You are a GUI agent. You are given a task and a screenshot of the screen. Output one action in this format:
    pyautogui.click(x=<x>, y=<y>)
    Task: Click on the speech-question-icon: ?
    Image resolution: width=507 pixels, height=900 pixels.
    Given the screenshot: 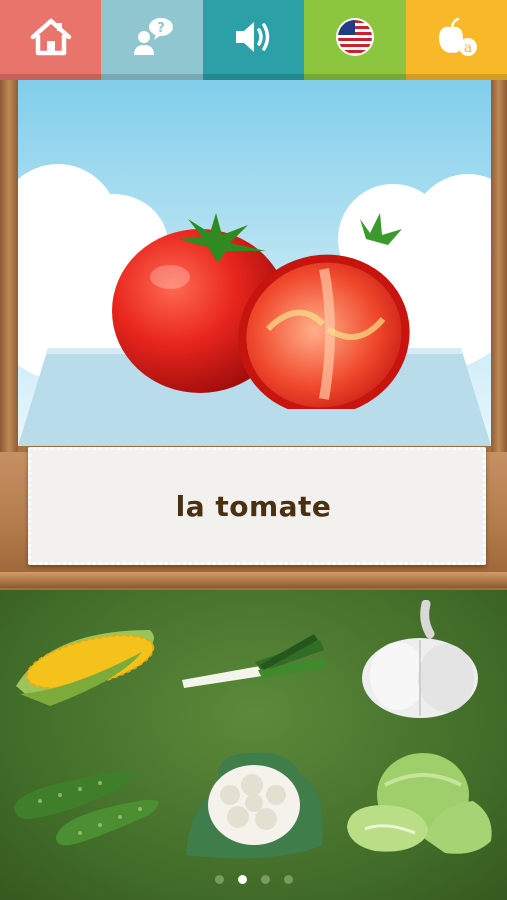 What is the action you would take?
    pyautogui.click(x=154, y=36)
    